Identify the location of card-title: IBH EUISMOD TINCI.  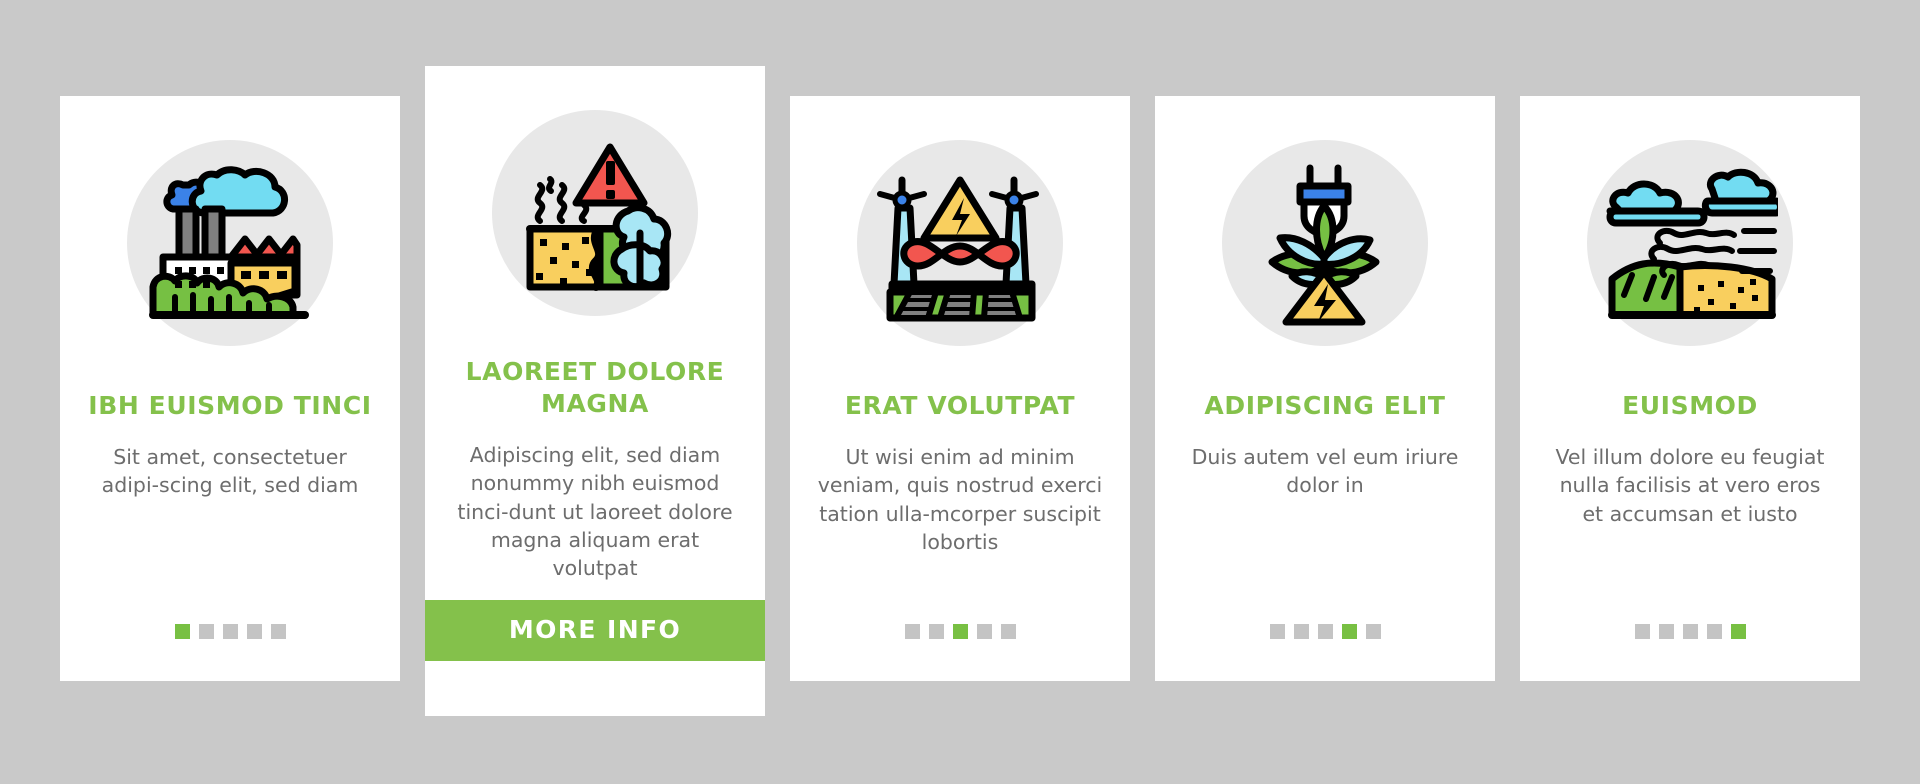
(230, 405).